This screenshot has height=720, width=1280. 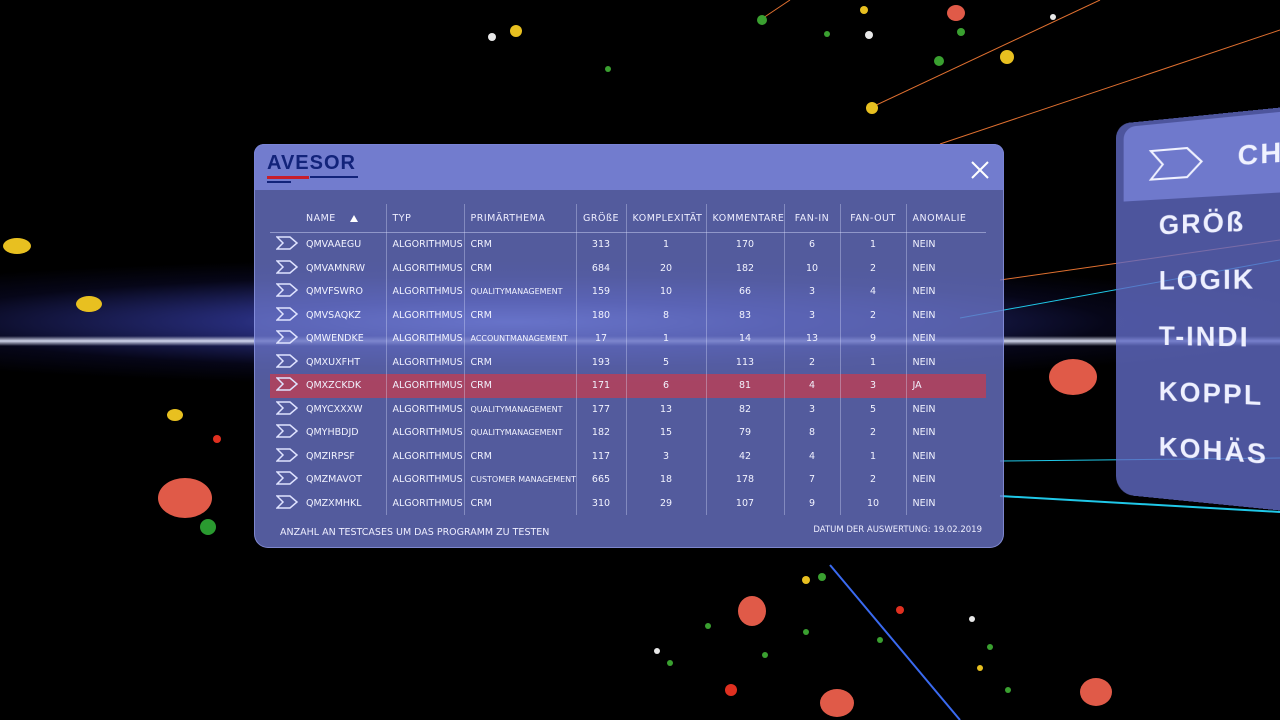 What do you see at coordinates (343, 315) in the screenshot?
I see `cell-name: QMVSAQKZ` at bounding box center [343, 315].